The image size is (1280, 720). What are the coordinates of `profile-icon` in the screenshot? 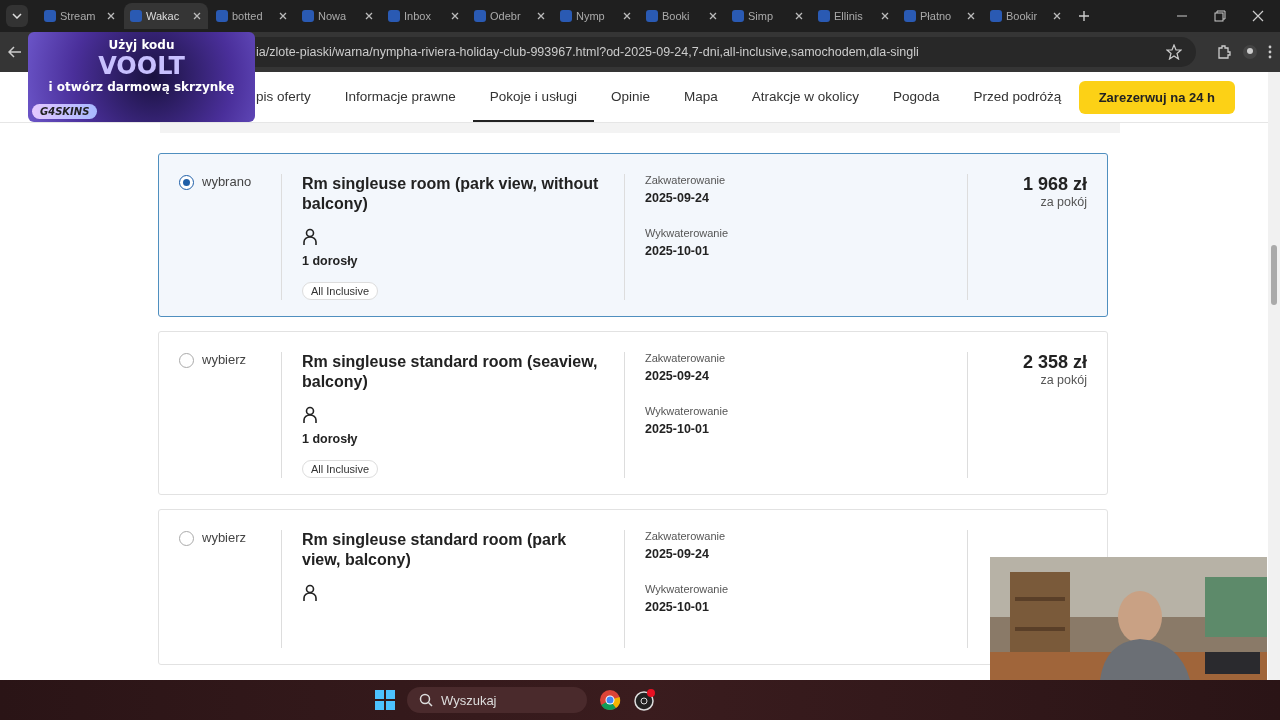 It's located at (1250, 52).